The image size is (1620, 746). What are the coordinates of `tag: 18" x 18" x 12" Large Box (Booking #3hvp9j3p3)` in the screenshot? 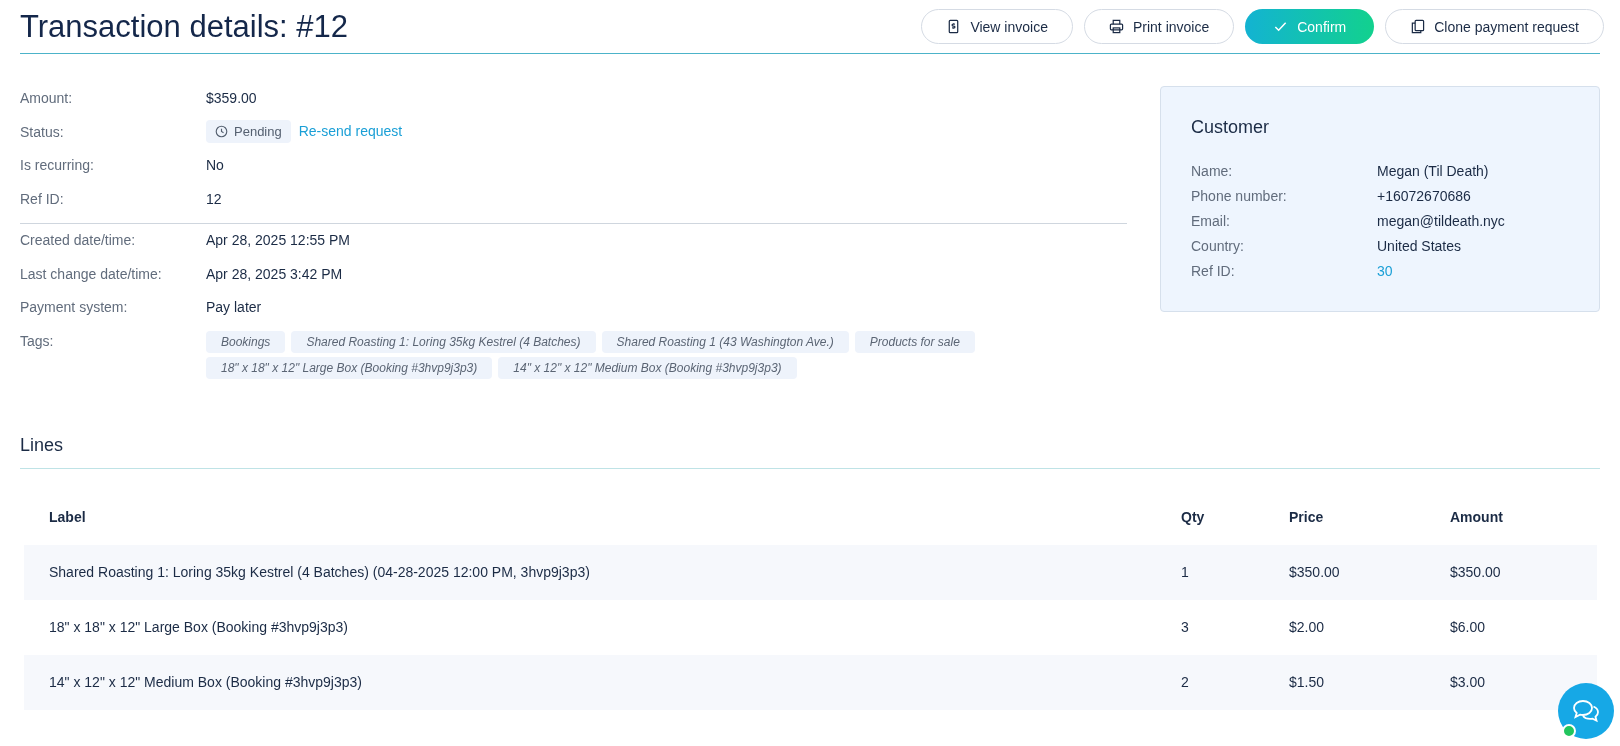 It's located at (349, 367).